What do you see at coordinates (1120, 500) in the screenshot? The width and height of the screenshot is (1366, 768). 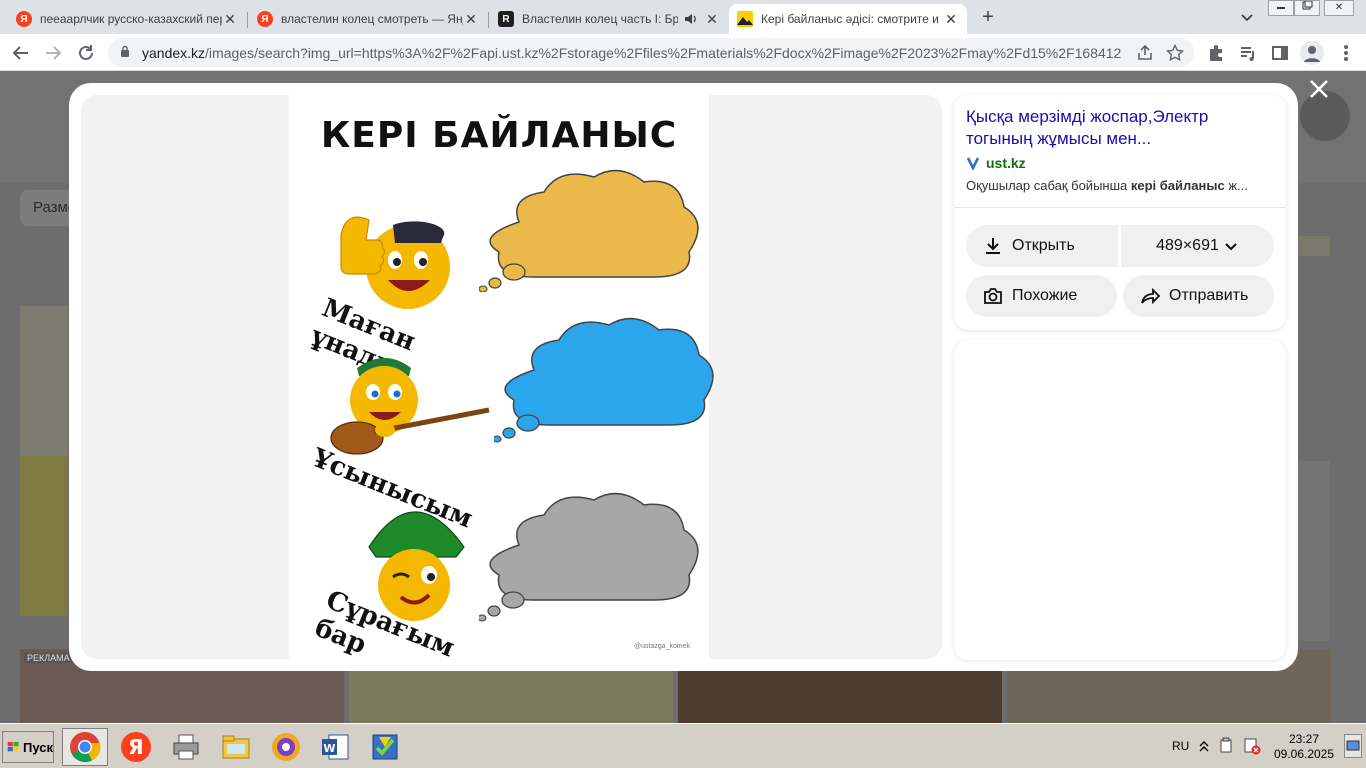 I see `related-content-card` at bounding box center [1120, 500].